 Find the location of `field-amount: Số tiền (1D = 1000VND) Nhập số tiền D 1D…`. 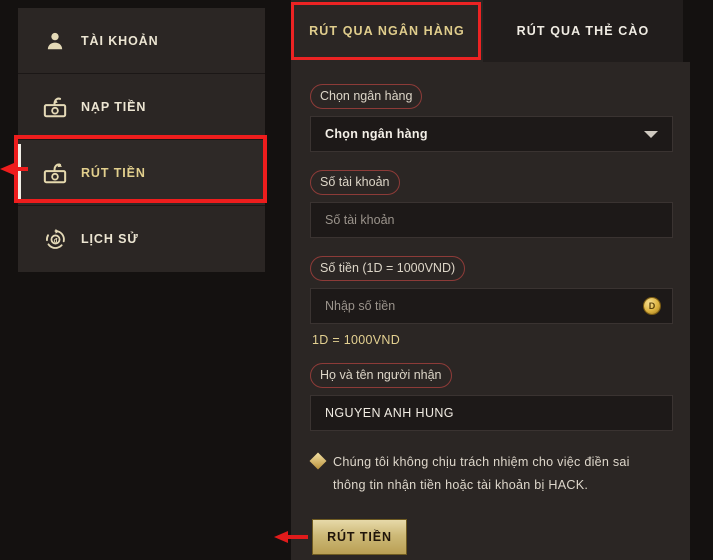

field-amount: Số tiền (1D = 1000VND) Nhập số tiền D 1D… is located at coordinates (491, 301).